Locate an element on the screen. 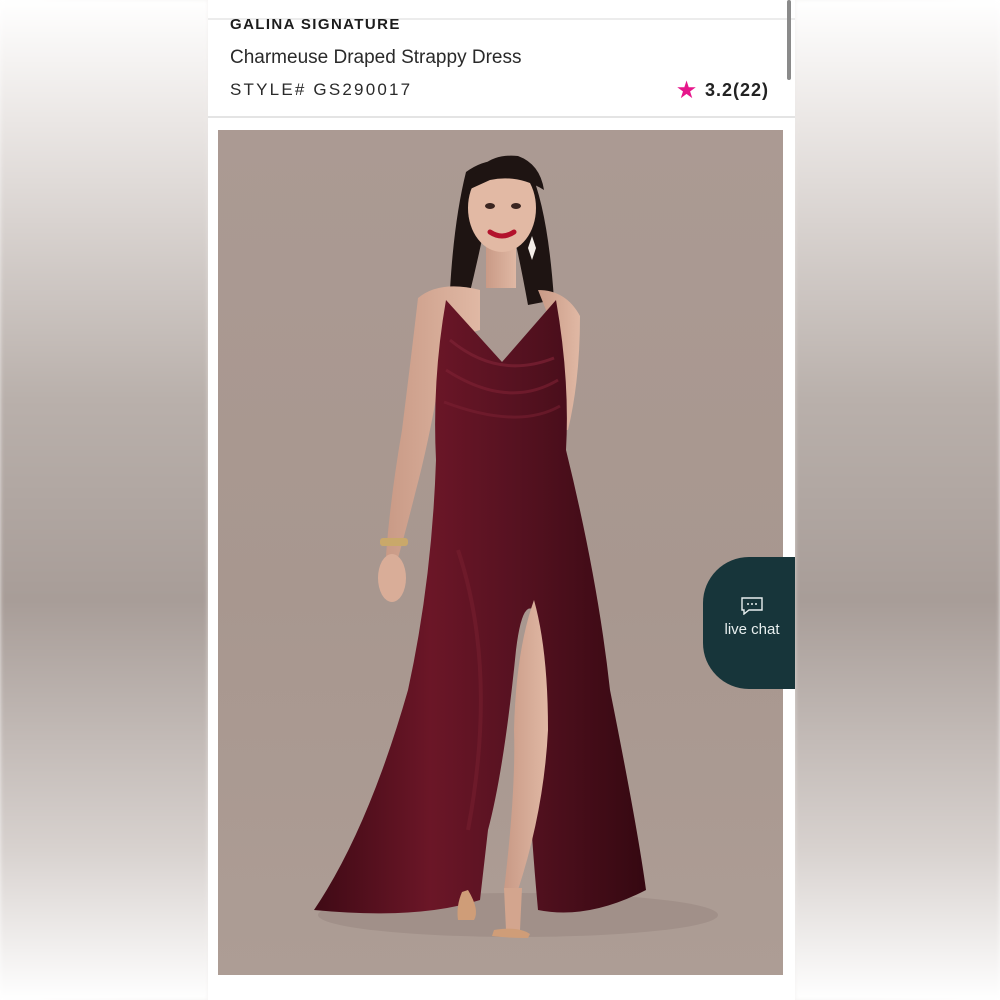 Image resolution: width=1000 pixels, height=1000 pixels. live-chat-label: live chat is located at coordinates (752, 629).